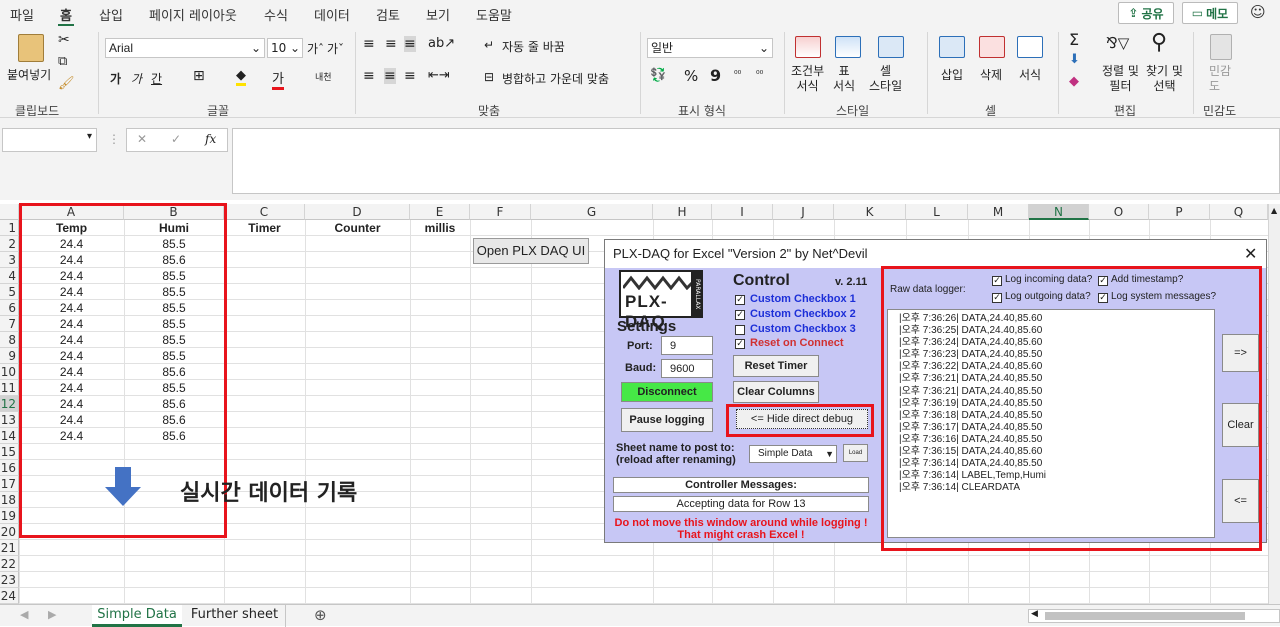 Image resolution: width=1280 pixels, height=627 pixels. I want to click on paste-icon, so click(31, 48).